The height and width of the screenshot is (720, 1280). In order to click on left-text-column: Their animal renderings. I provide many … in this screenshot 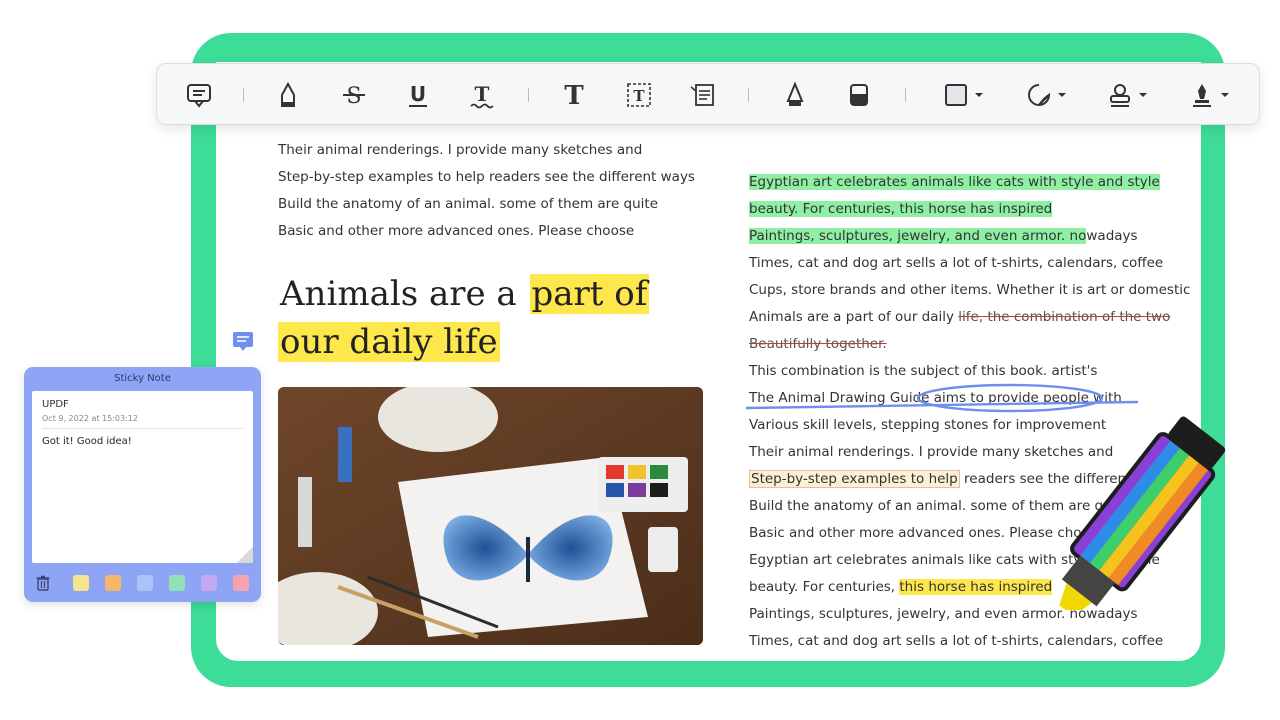, I will do `click(493, 191)`.